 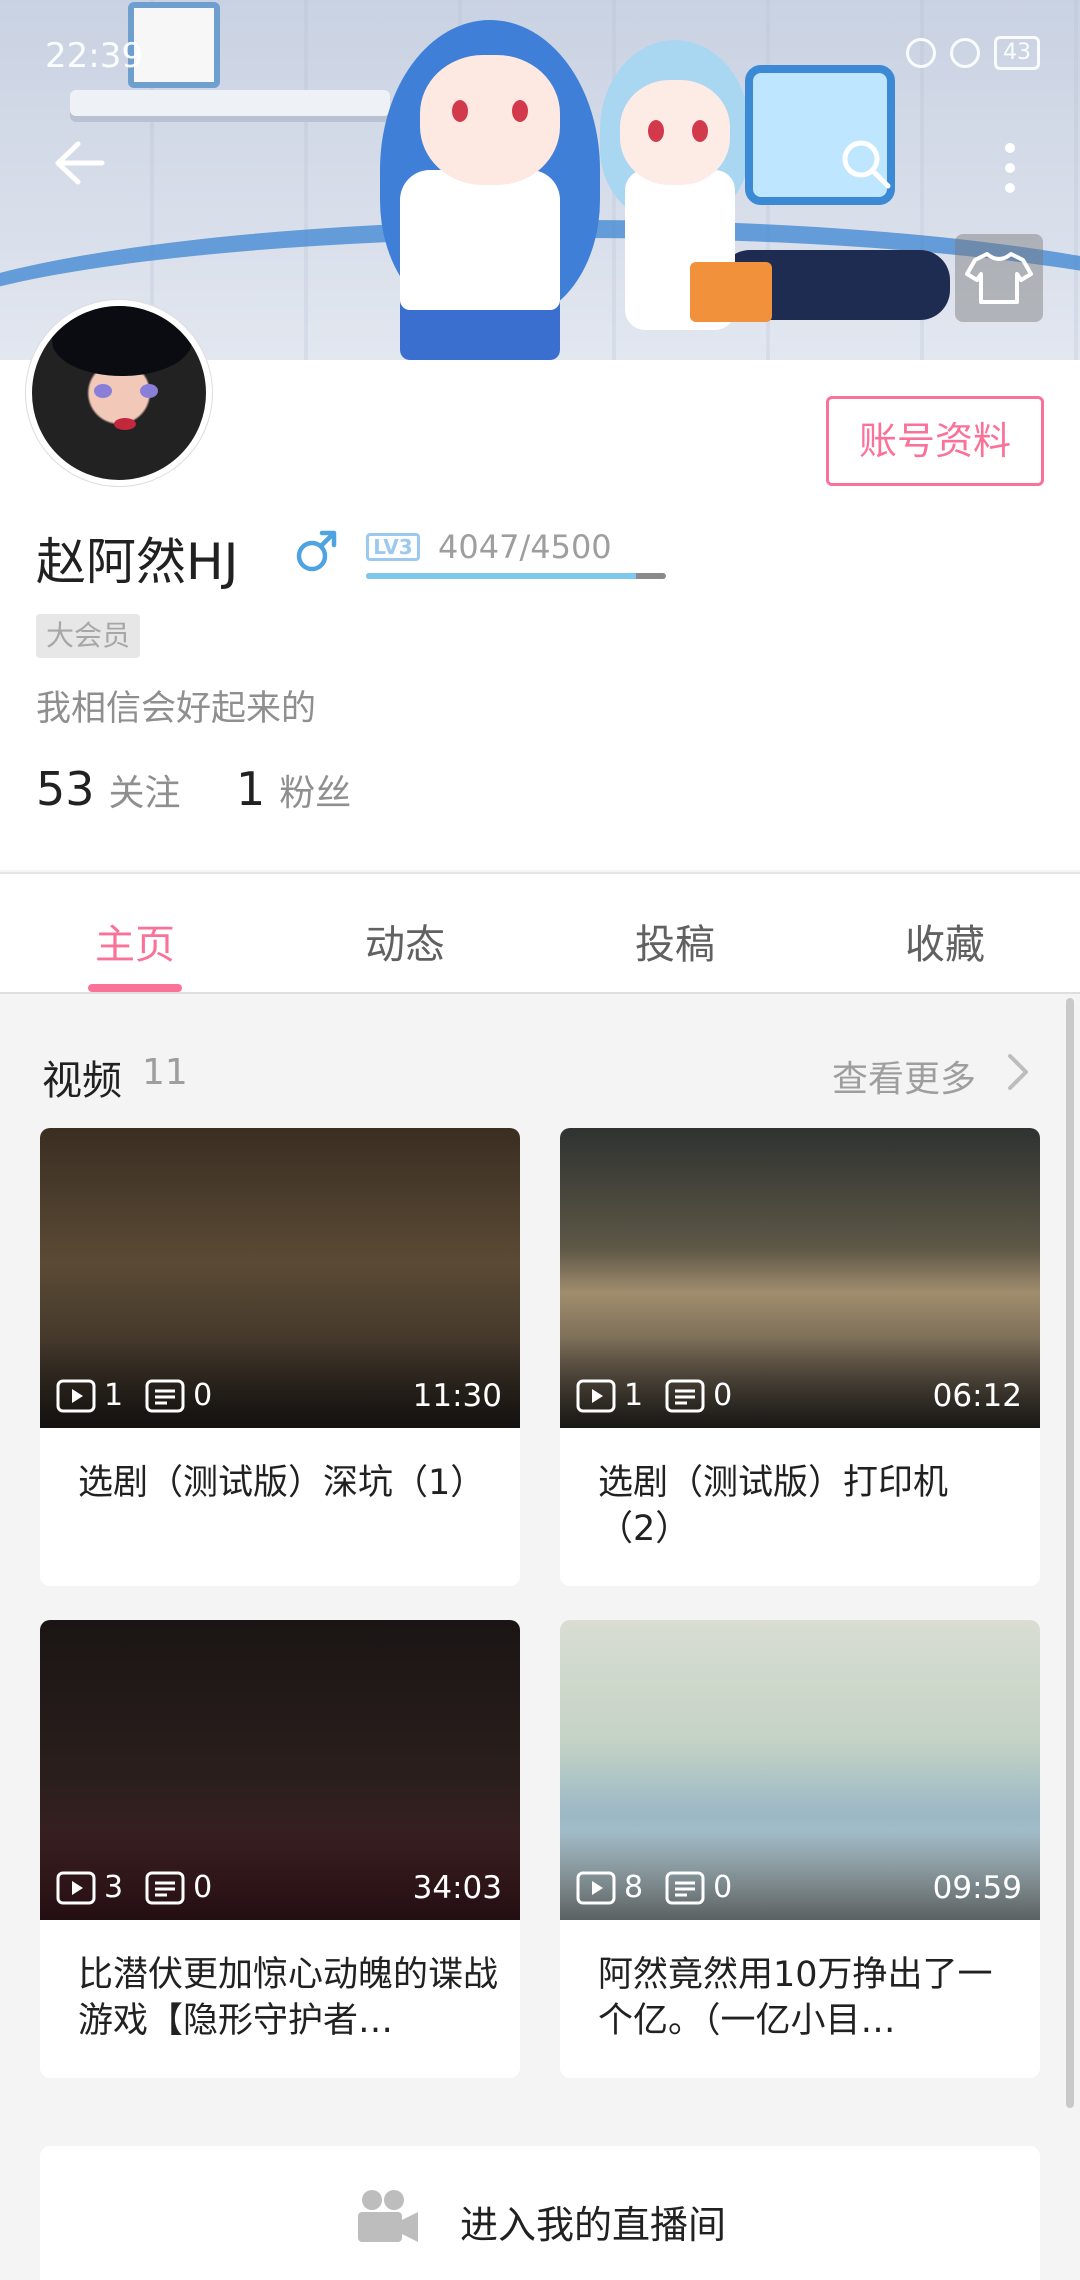 I want to click on play-count: 8, so click(x=634, y=1887).